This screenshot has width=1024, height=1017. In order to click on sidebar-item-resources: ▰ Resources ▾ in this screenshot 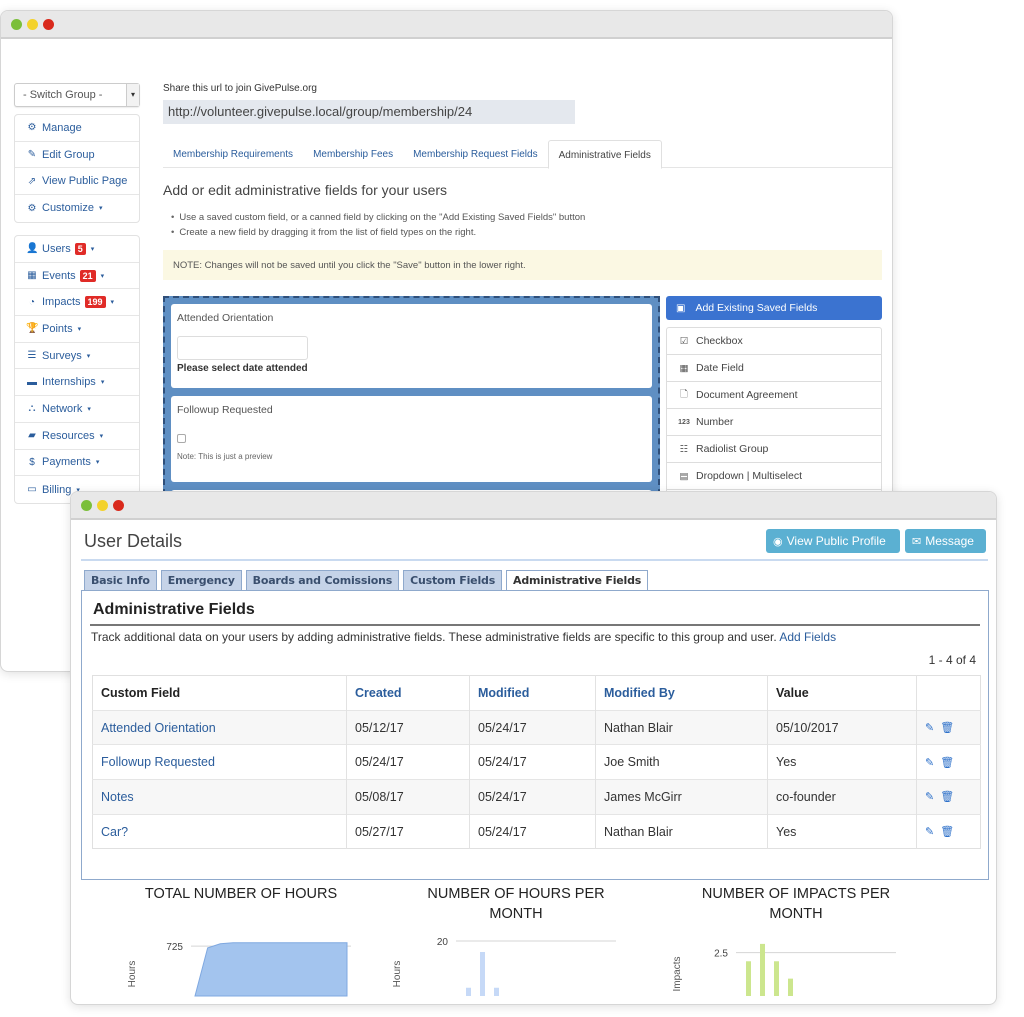, I will do `click(77, 436)`.